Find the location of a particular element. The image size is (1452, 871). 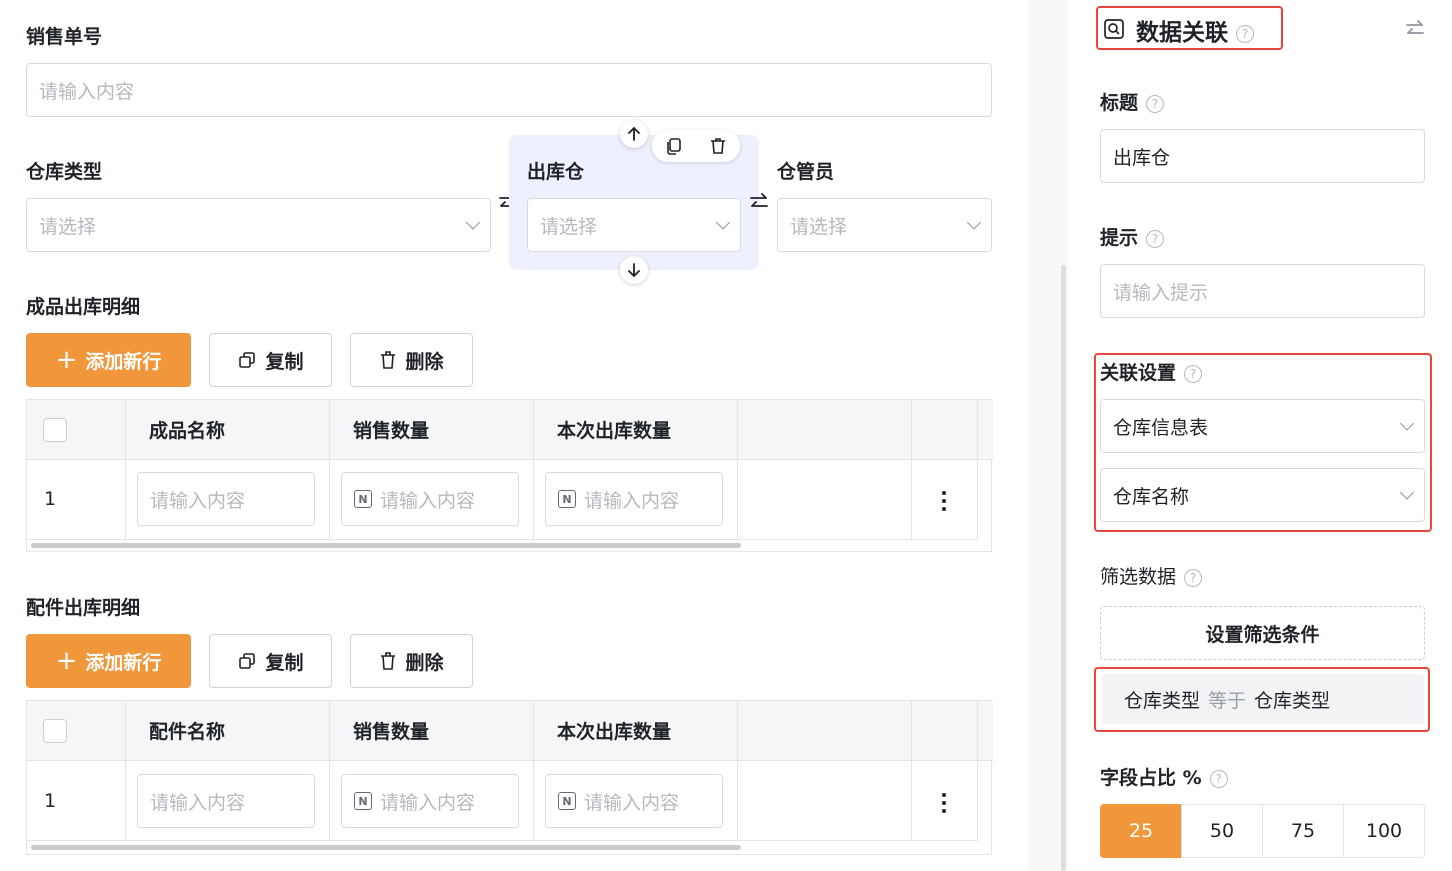

relation-table-value: 仓库信息表 is located at coordinates (1161, 427).